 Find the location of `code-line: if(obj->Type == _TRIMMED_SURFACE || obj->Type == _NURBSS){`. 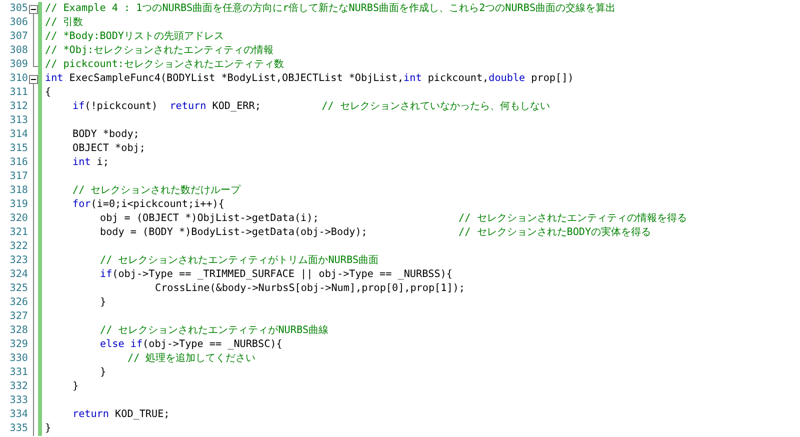

code-line: if(obj->Type == _TRIMMED_SURFACE || obj->Type == _NURBSS){ is located at coordinates (275, 275).